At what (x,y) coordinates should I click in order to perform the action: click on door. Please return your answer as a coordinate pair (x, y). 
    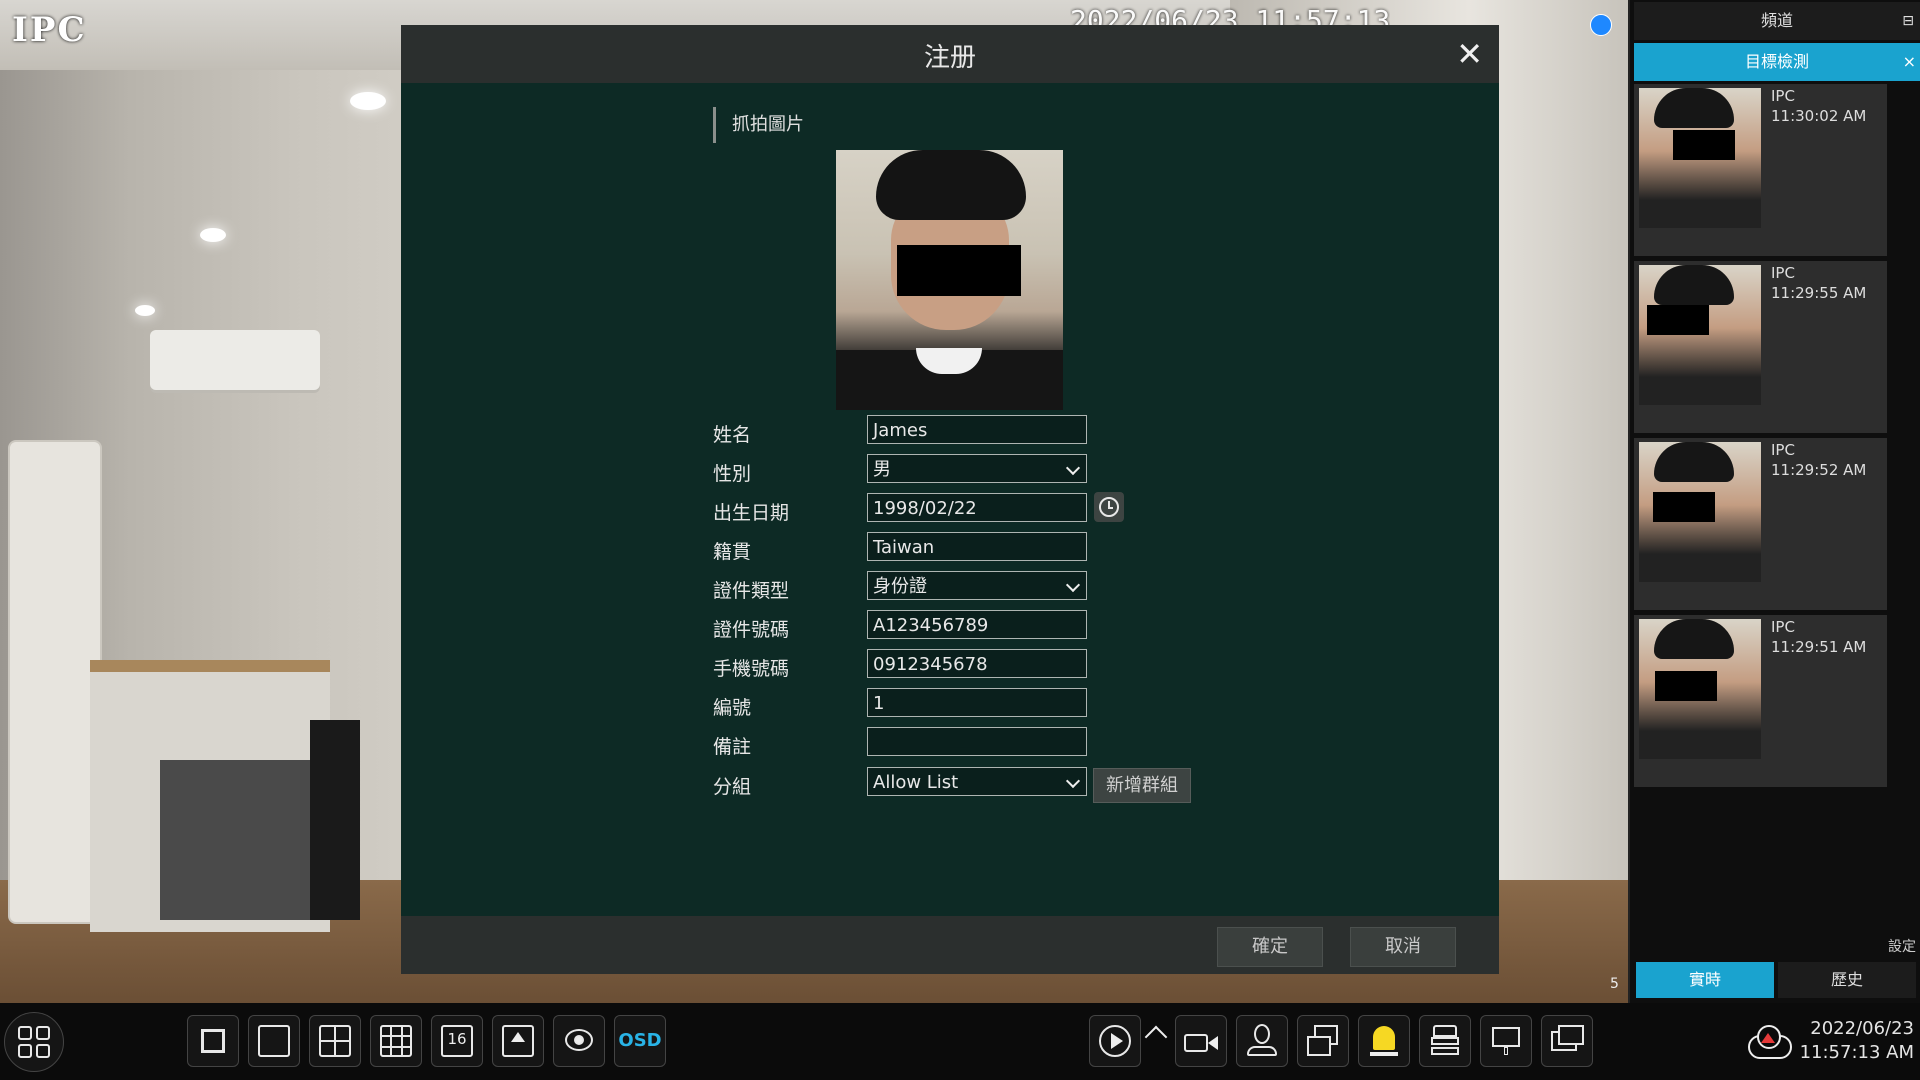
    Looking at the image, I should click on (55, 682).